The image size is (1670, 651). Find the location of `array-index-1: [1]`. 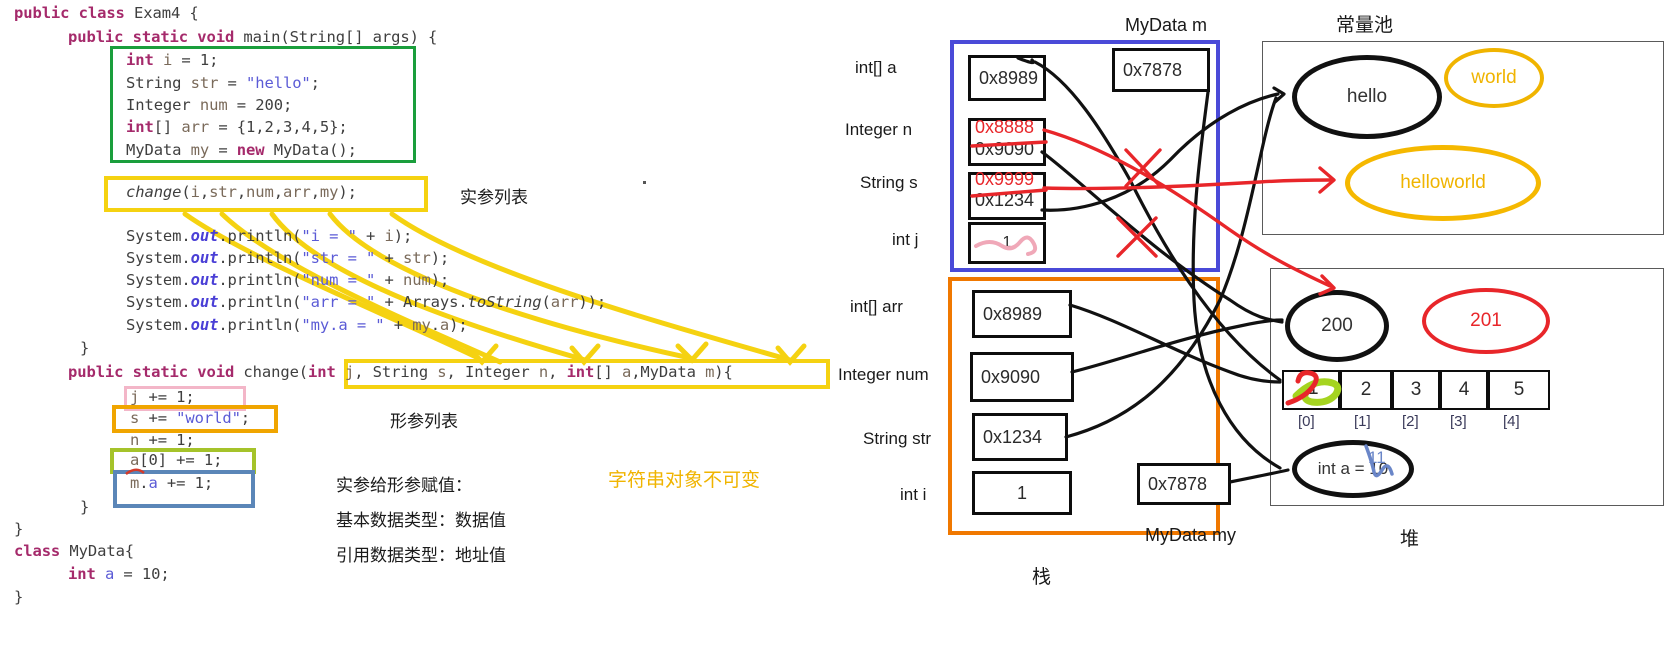

array-index-1: [1] is located at coordinates (1362, 421).